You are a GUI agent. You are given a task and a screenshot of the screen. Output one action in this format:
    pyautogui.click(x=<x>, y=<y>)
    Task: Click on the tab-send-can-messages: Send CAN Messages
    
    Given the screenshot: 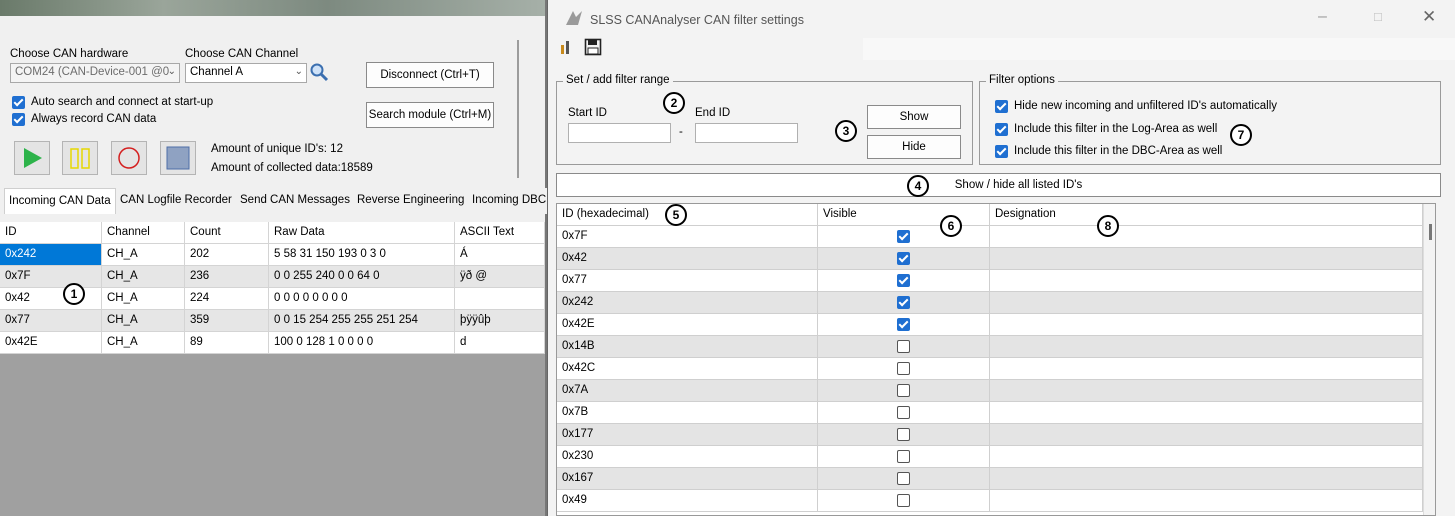 What is the action you would take?
    pyautogui.click(x=295, y=201)
    